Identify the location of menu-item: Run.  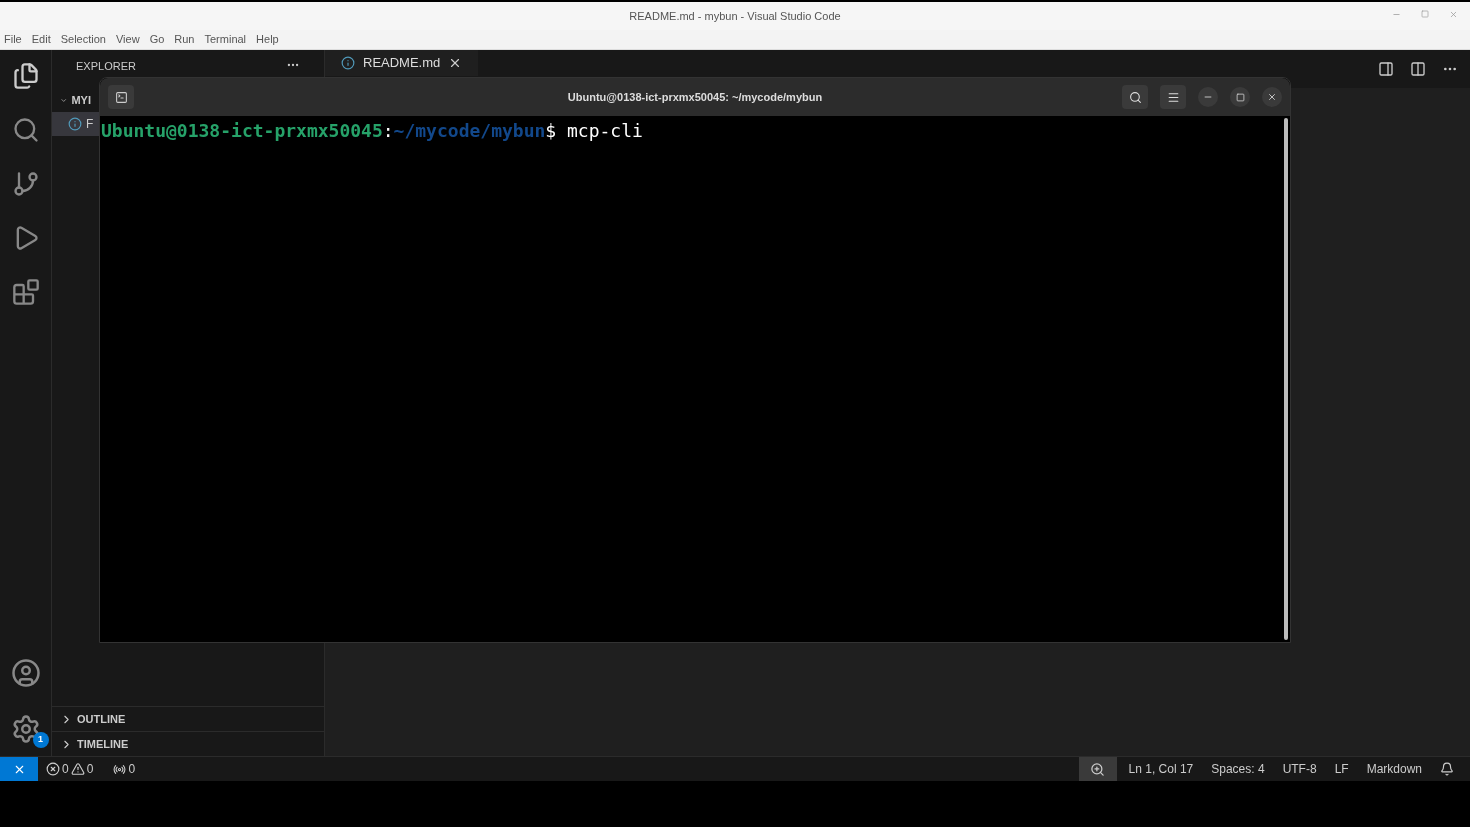
(184, 39).